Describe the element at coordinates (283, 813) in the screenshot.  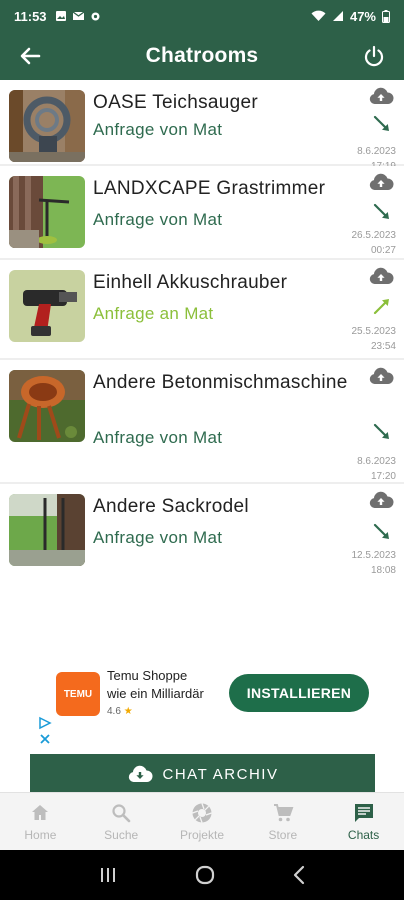
I see `cart-icon` at that location.